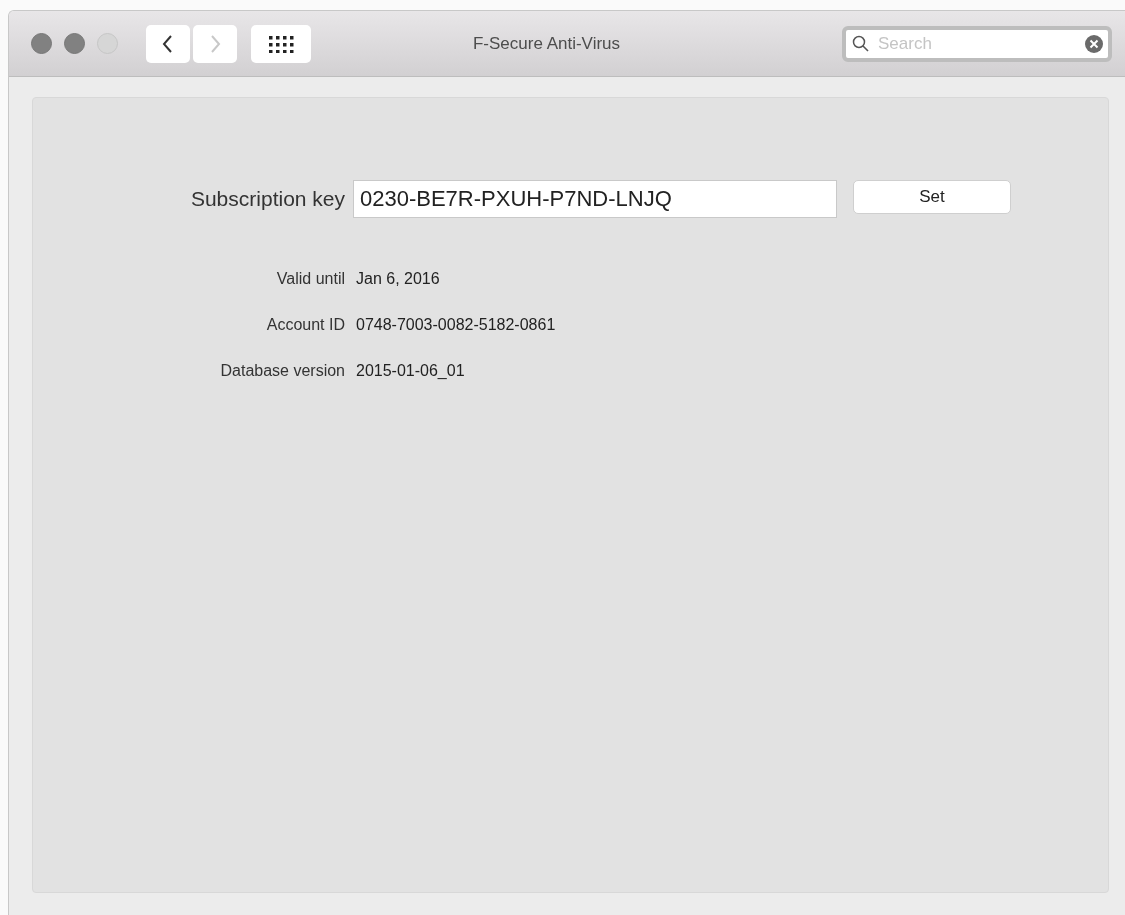 The width and height of the screenshot is (1125, 915). What do you see at coordinates (310, 279) in the screenshot?
I see `info-label: Valid until` at bounding box center [310, 279].